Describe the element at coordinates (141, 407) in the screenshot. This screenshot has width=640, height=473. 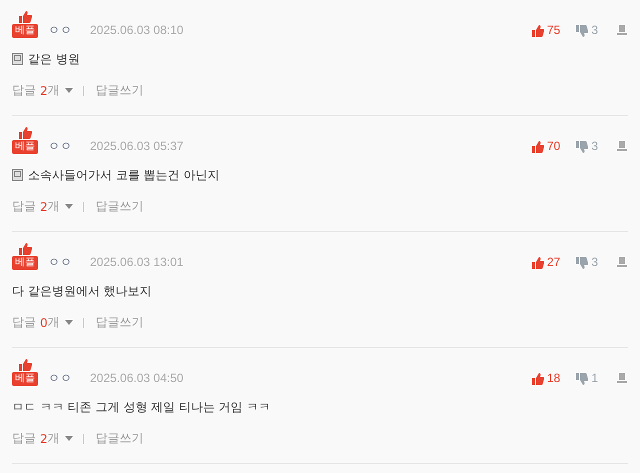
I see `comment-text: ㅁㄷ ㅋㅋ 티존 그게 성형 제일 티나는 거임 ㅋㅋ` at that location.